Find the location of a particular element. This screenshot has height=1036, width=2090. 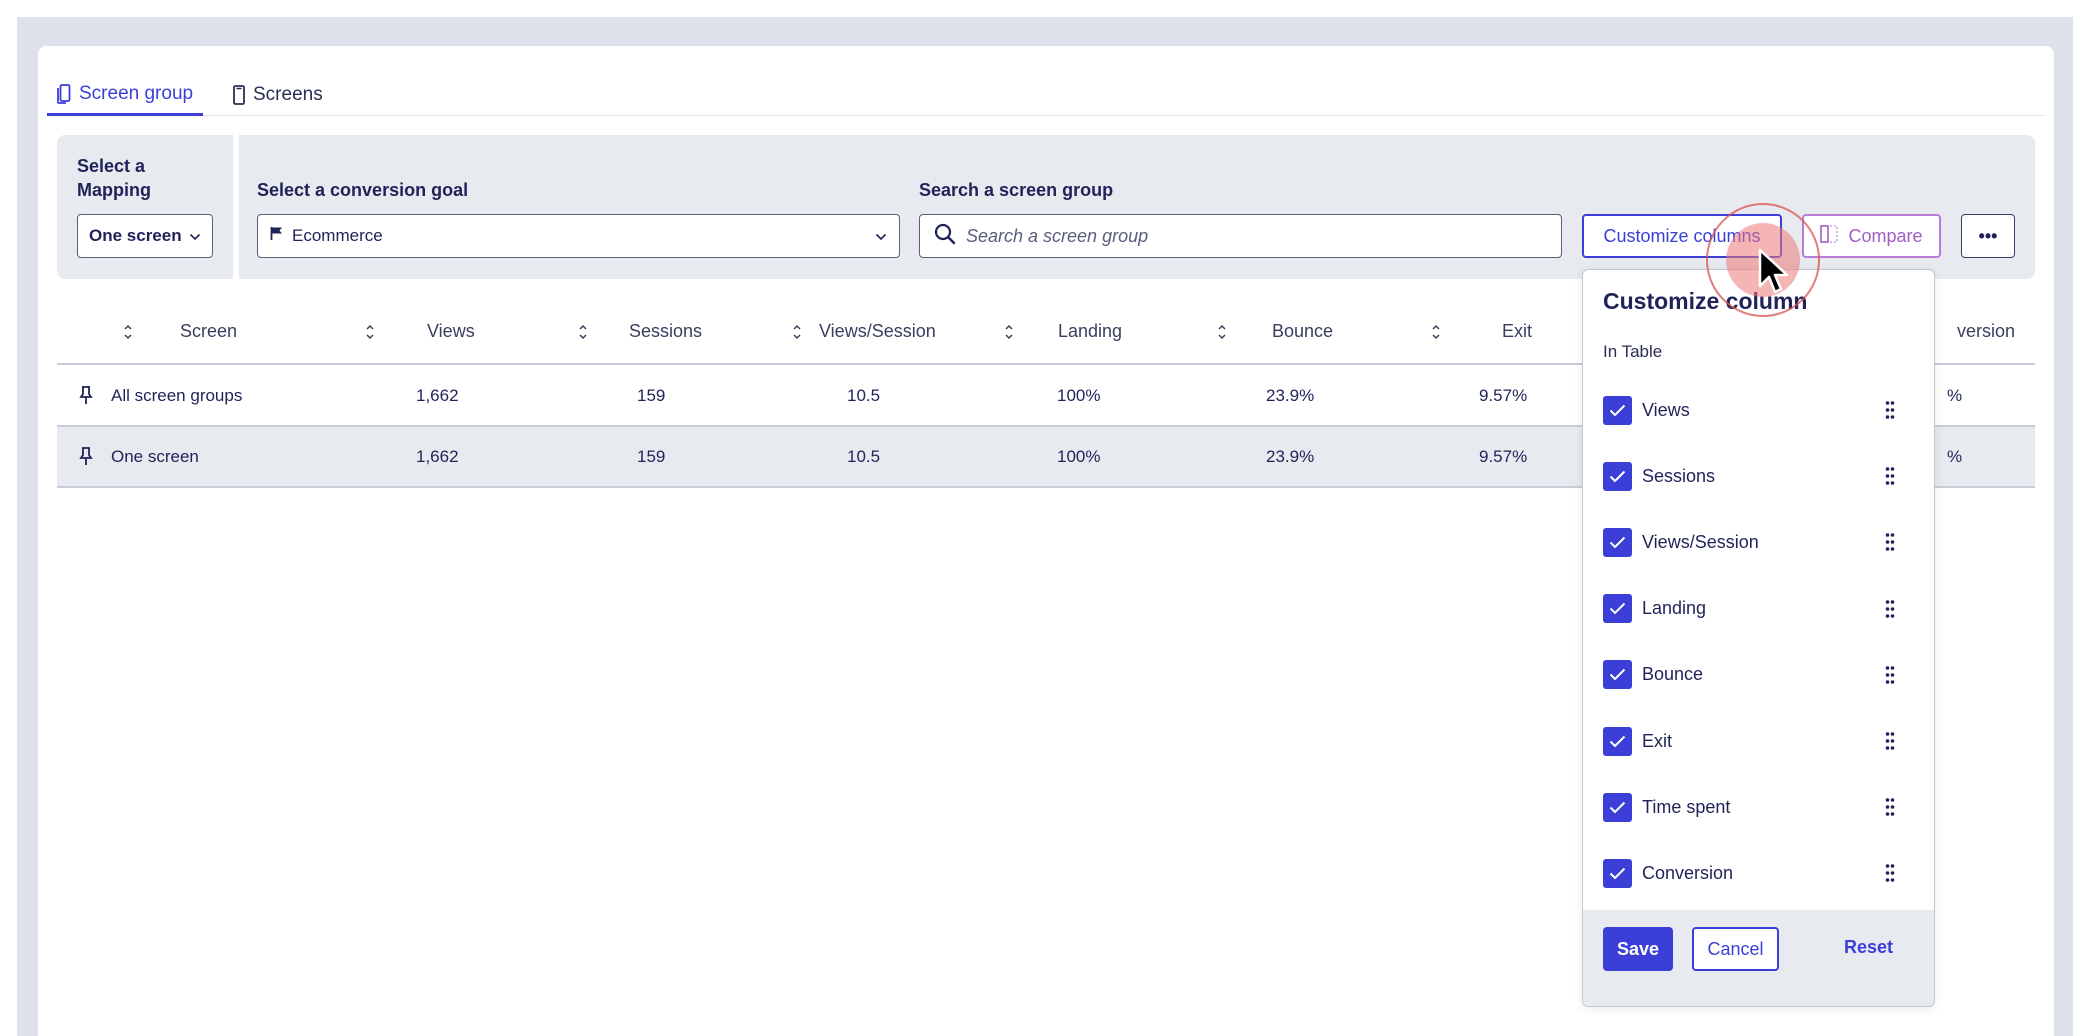

column-option: Views/Session is located at coordinates (1758, 542).